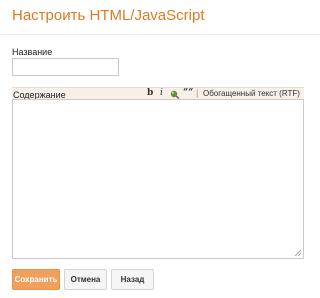 The width and height of the screenshot is (320, 298). Describe the element at coordinates (150, 93) in the screenshot. I see `bold-button: b` at that location.